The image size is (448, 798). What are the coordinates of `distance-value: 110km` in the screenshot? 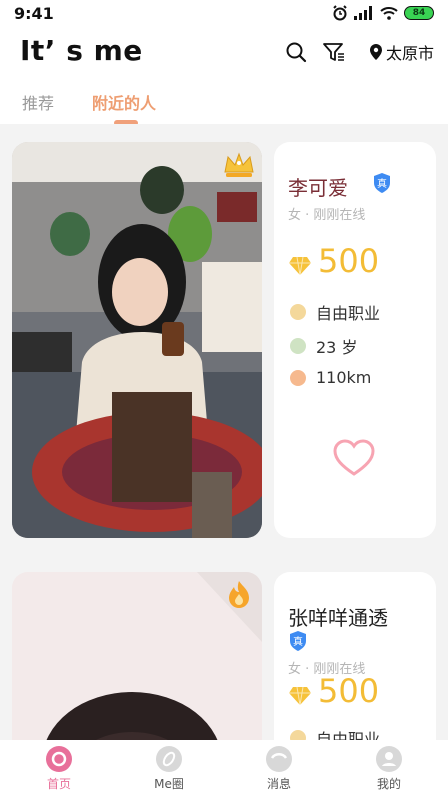 It's located at (344, 377).